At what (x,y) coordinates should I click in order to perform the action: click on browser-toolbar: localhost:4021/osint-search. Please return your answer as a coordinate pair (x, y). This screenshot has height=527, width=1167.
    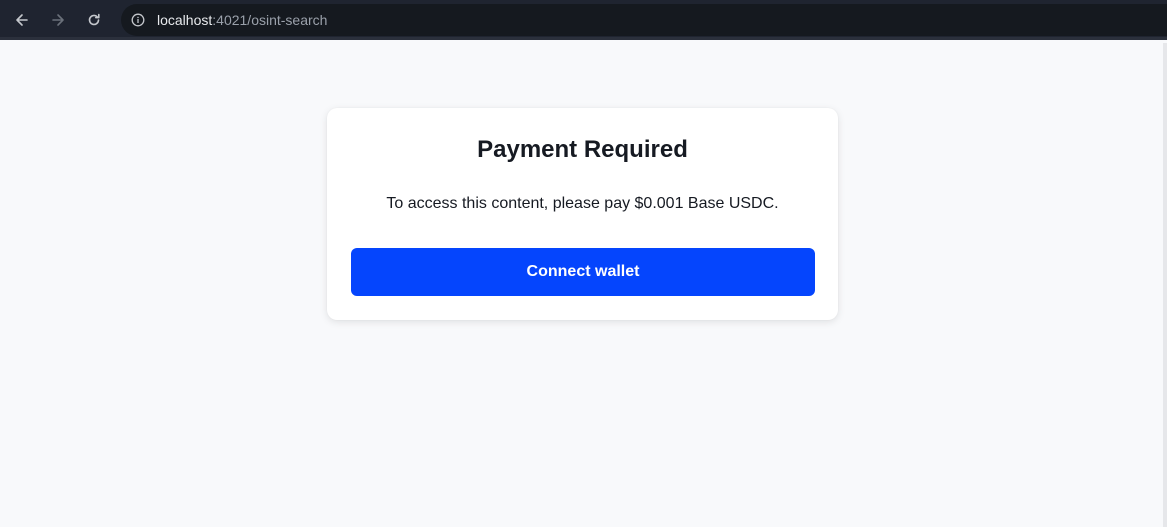
    Looking at the image, I should click on (583, 20).